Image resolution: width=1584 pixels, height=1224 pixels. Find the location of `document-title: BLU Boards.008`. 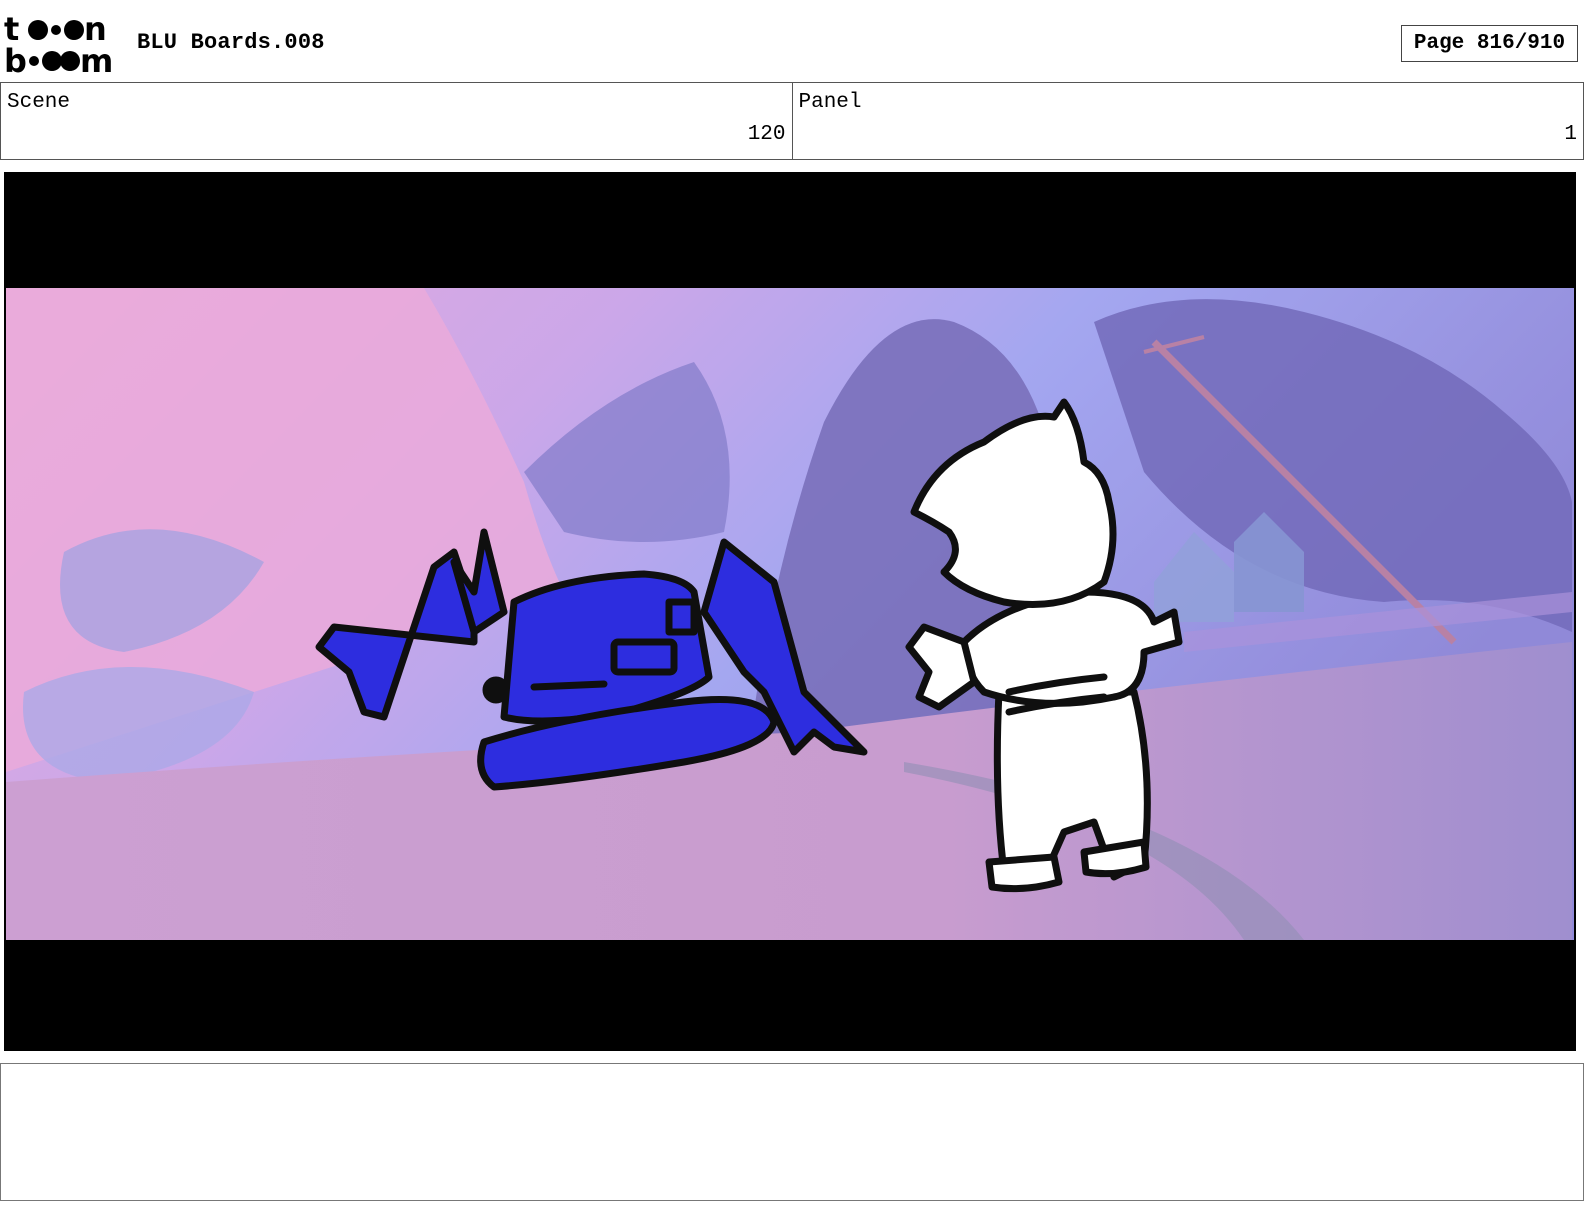

document-title: BLU Boards.008 is located at coordinates (231, 42).